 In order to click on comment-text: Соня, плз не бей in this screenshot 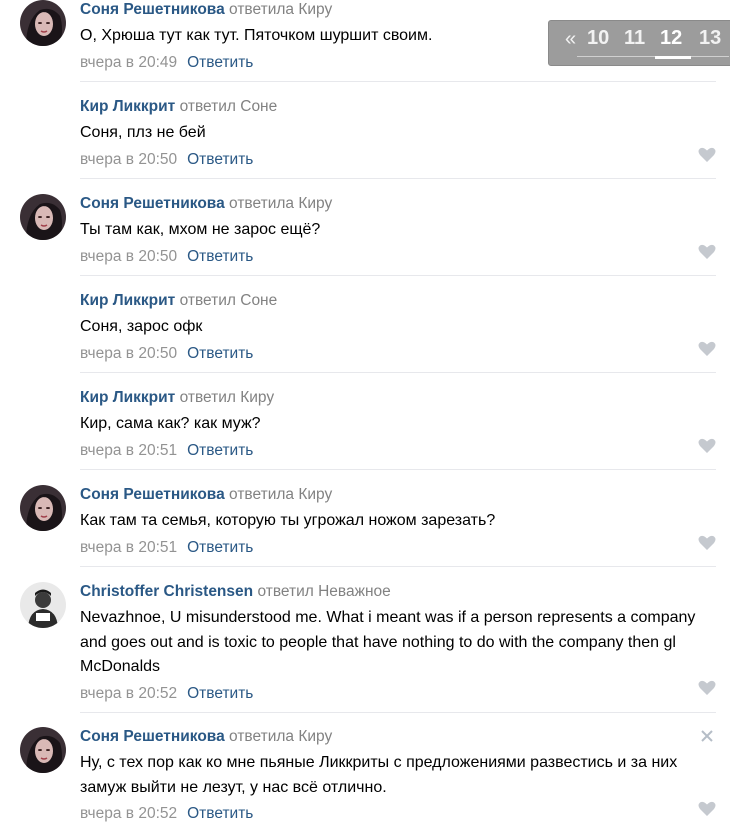, I will do `click(143, 132)`.